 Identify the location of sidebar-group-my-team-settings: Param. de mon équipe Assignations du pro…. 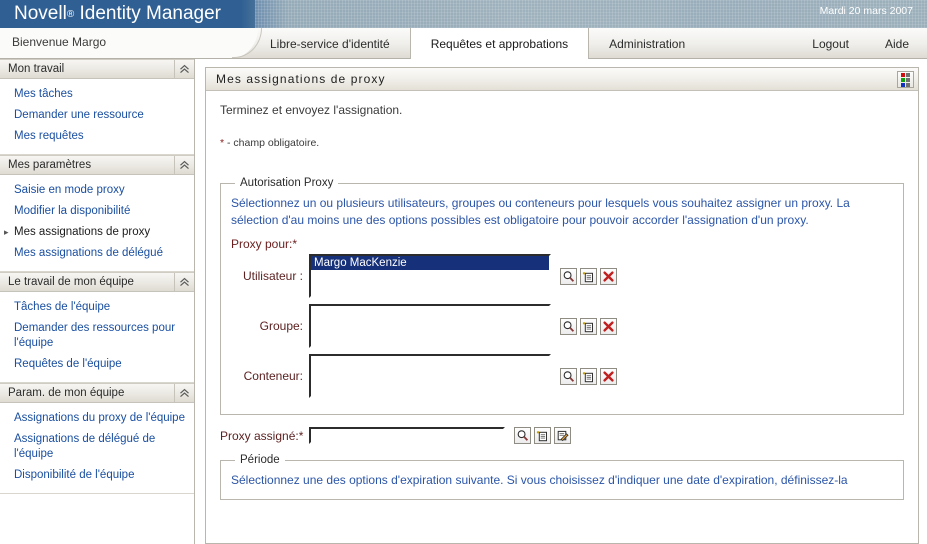
(97, 438).